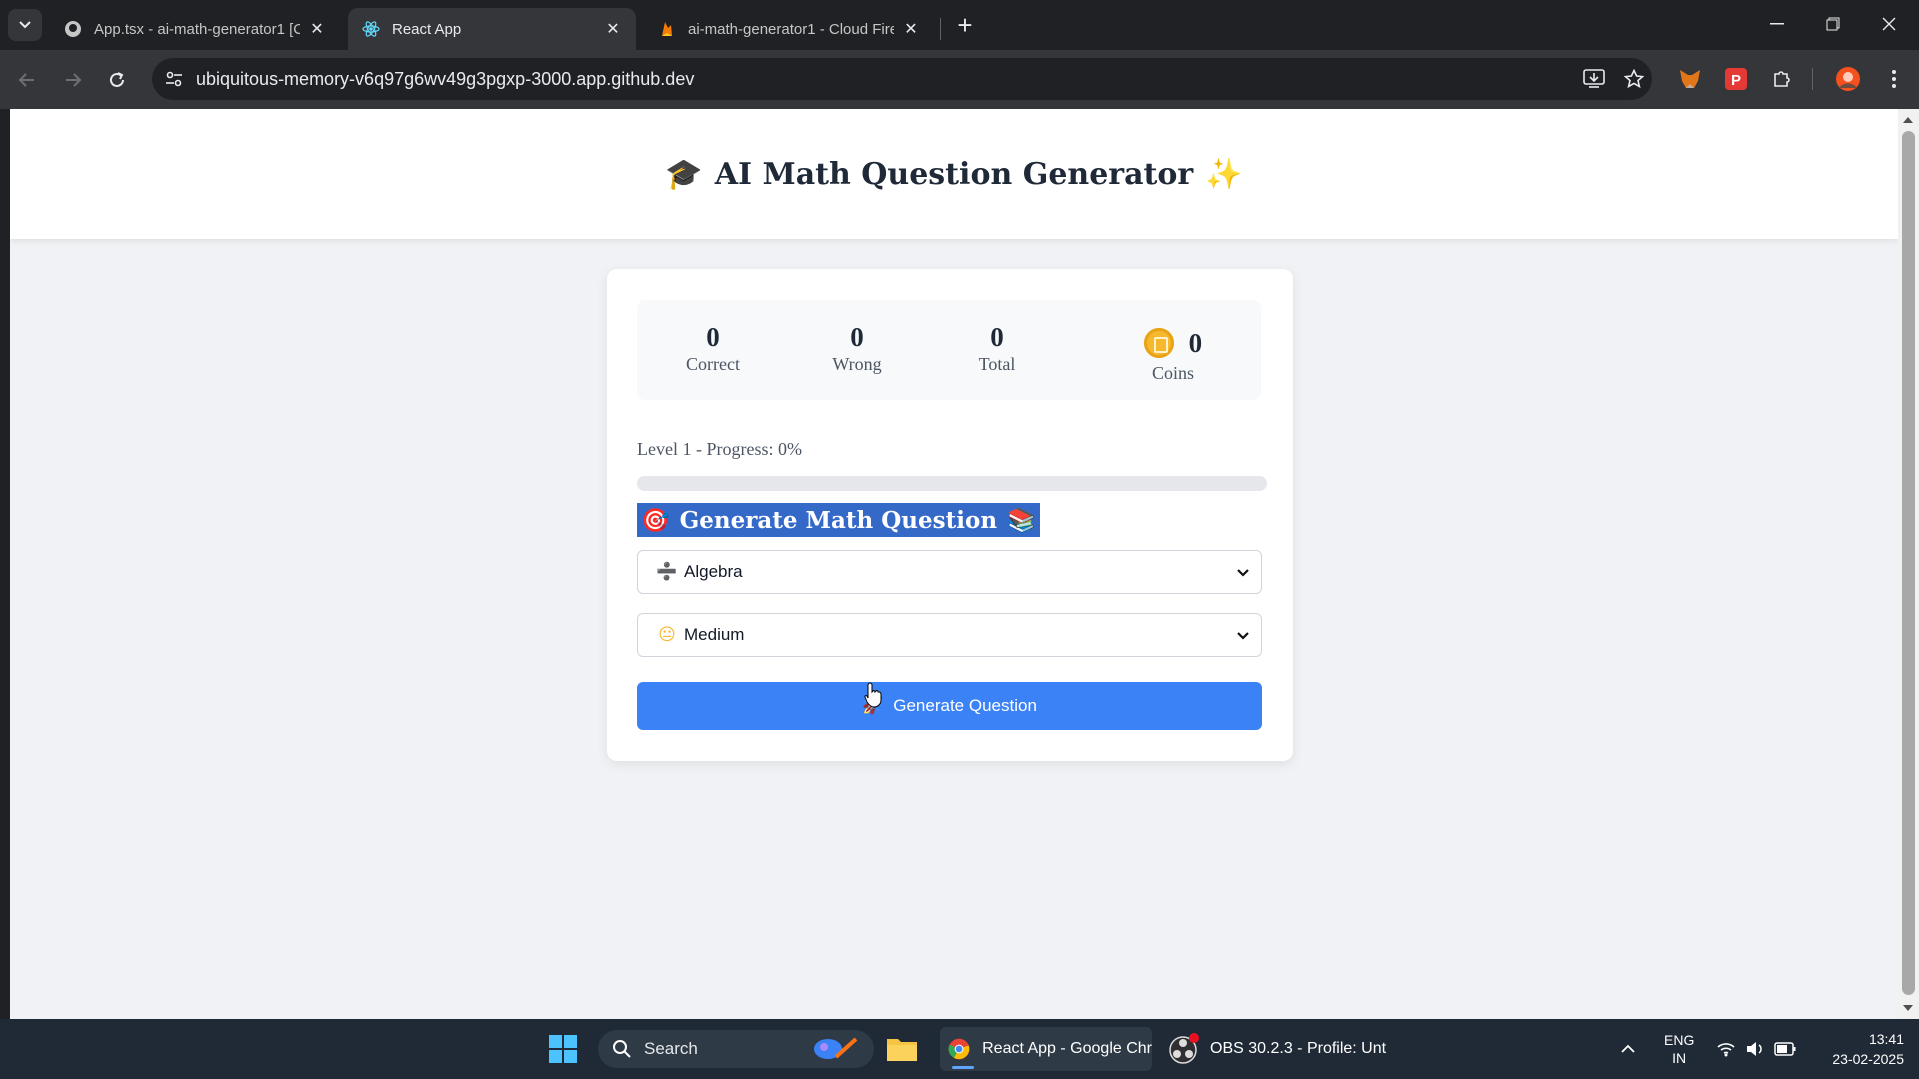 The height and width of the screenshot is (1079, 1919). I want to click on target-icon: 🎯, so click(655, 520).